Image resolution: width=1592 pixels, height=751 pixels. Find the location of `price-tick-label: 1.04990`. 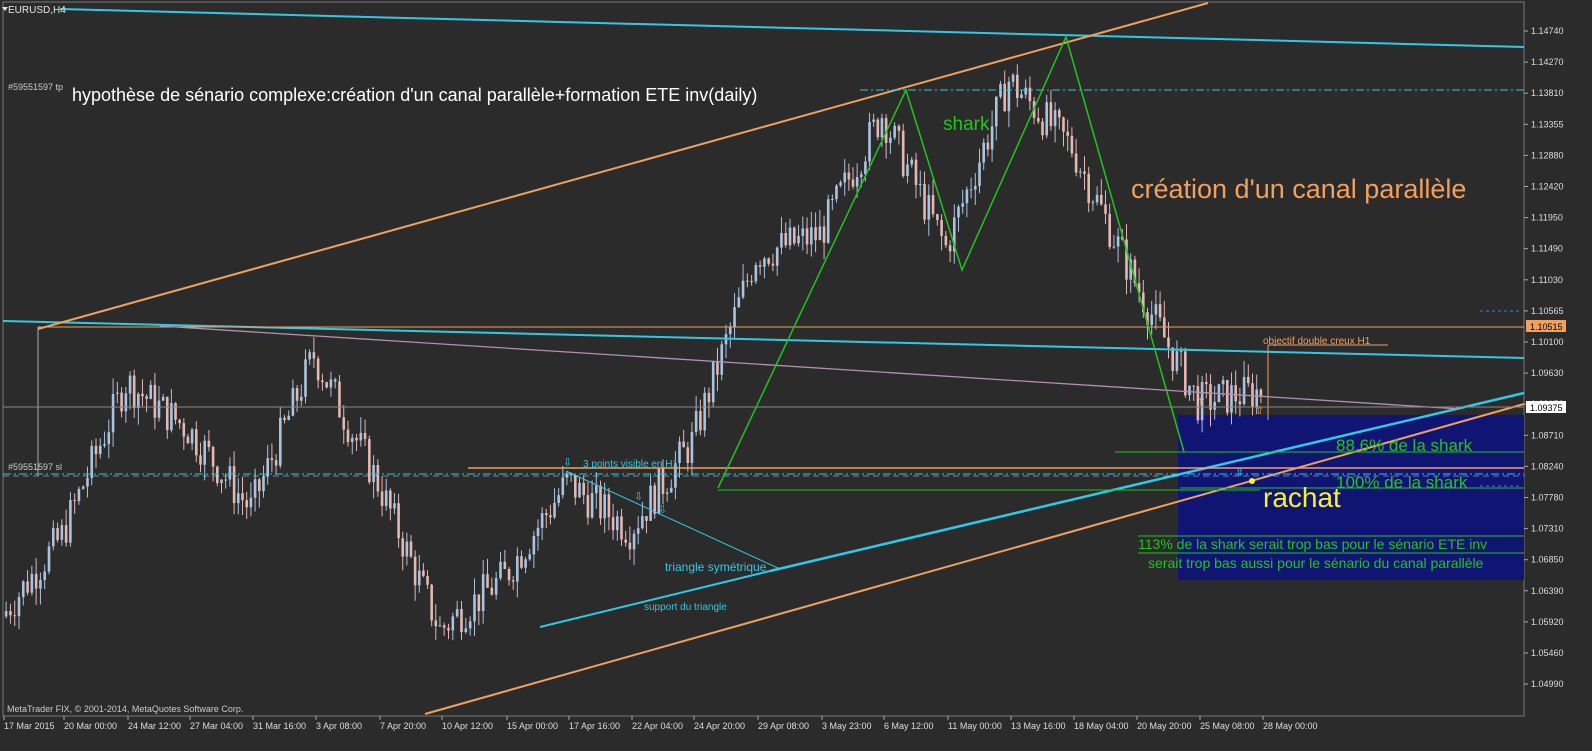

price-tick-label: 1.04990 is located at coordinates (1547, 684).